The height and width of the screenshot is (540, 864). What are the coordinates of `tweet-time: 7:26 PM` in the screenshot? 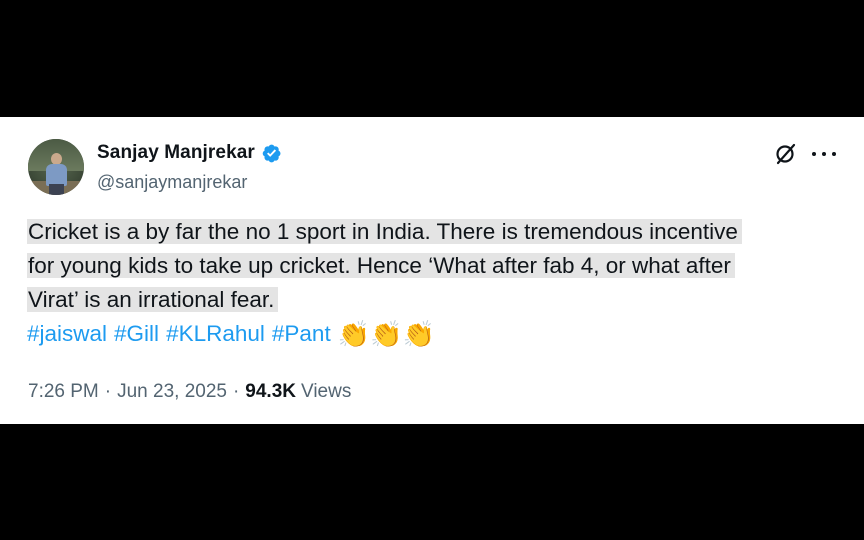 It's located at (63, 392).